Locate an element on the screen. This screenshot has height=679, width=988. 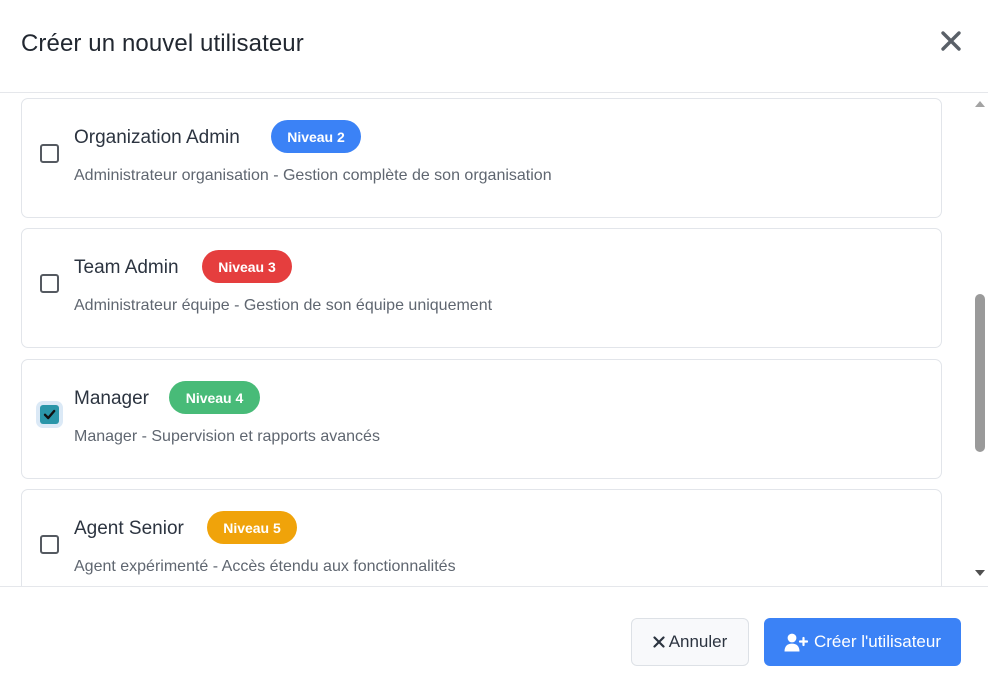
cancel-button: Annuler is located at coordinates (690, 642).